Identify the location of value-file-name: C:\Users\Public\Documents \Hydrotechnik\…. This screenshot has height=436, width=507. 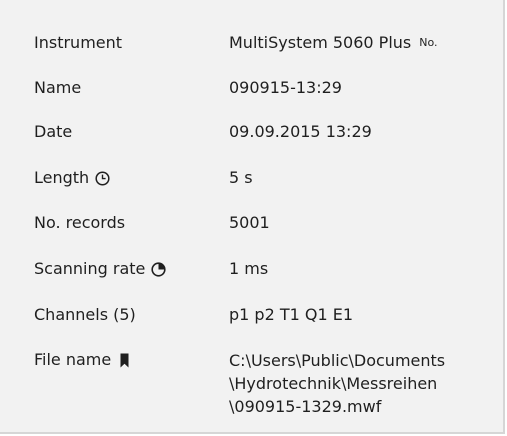
(364, 383).